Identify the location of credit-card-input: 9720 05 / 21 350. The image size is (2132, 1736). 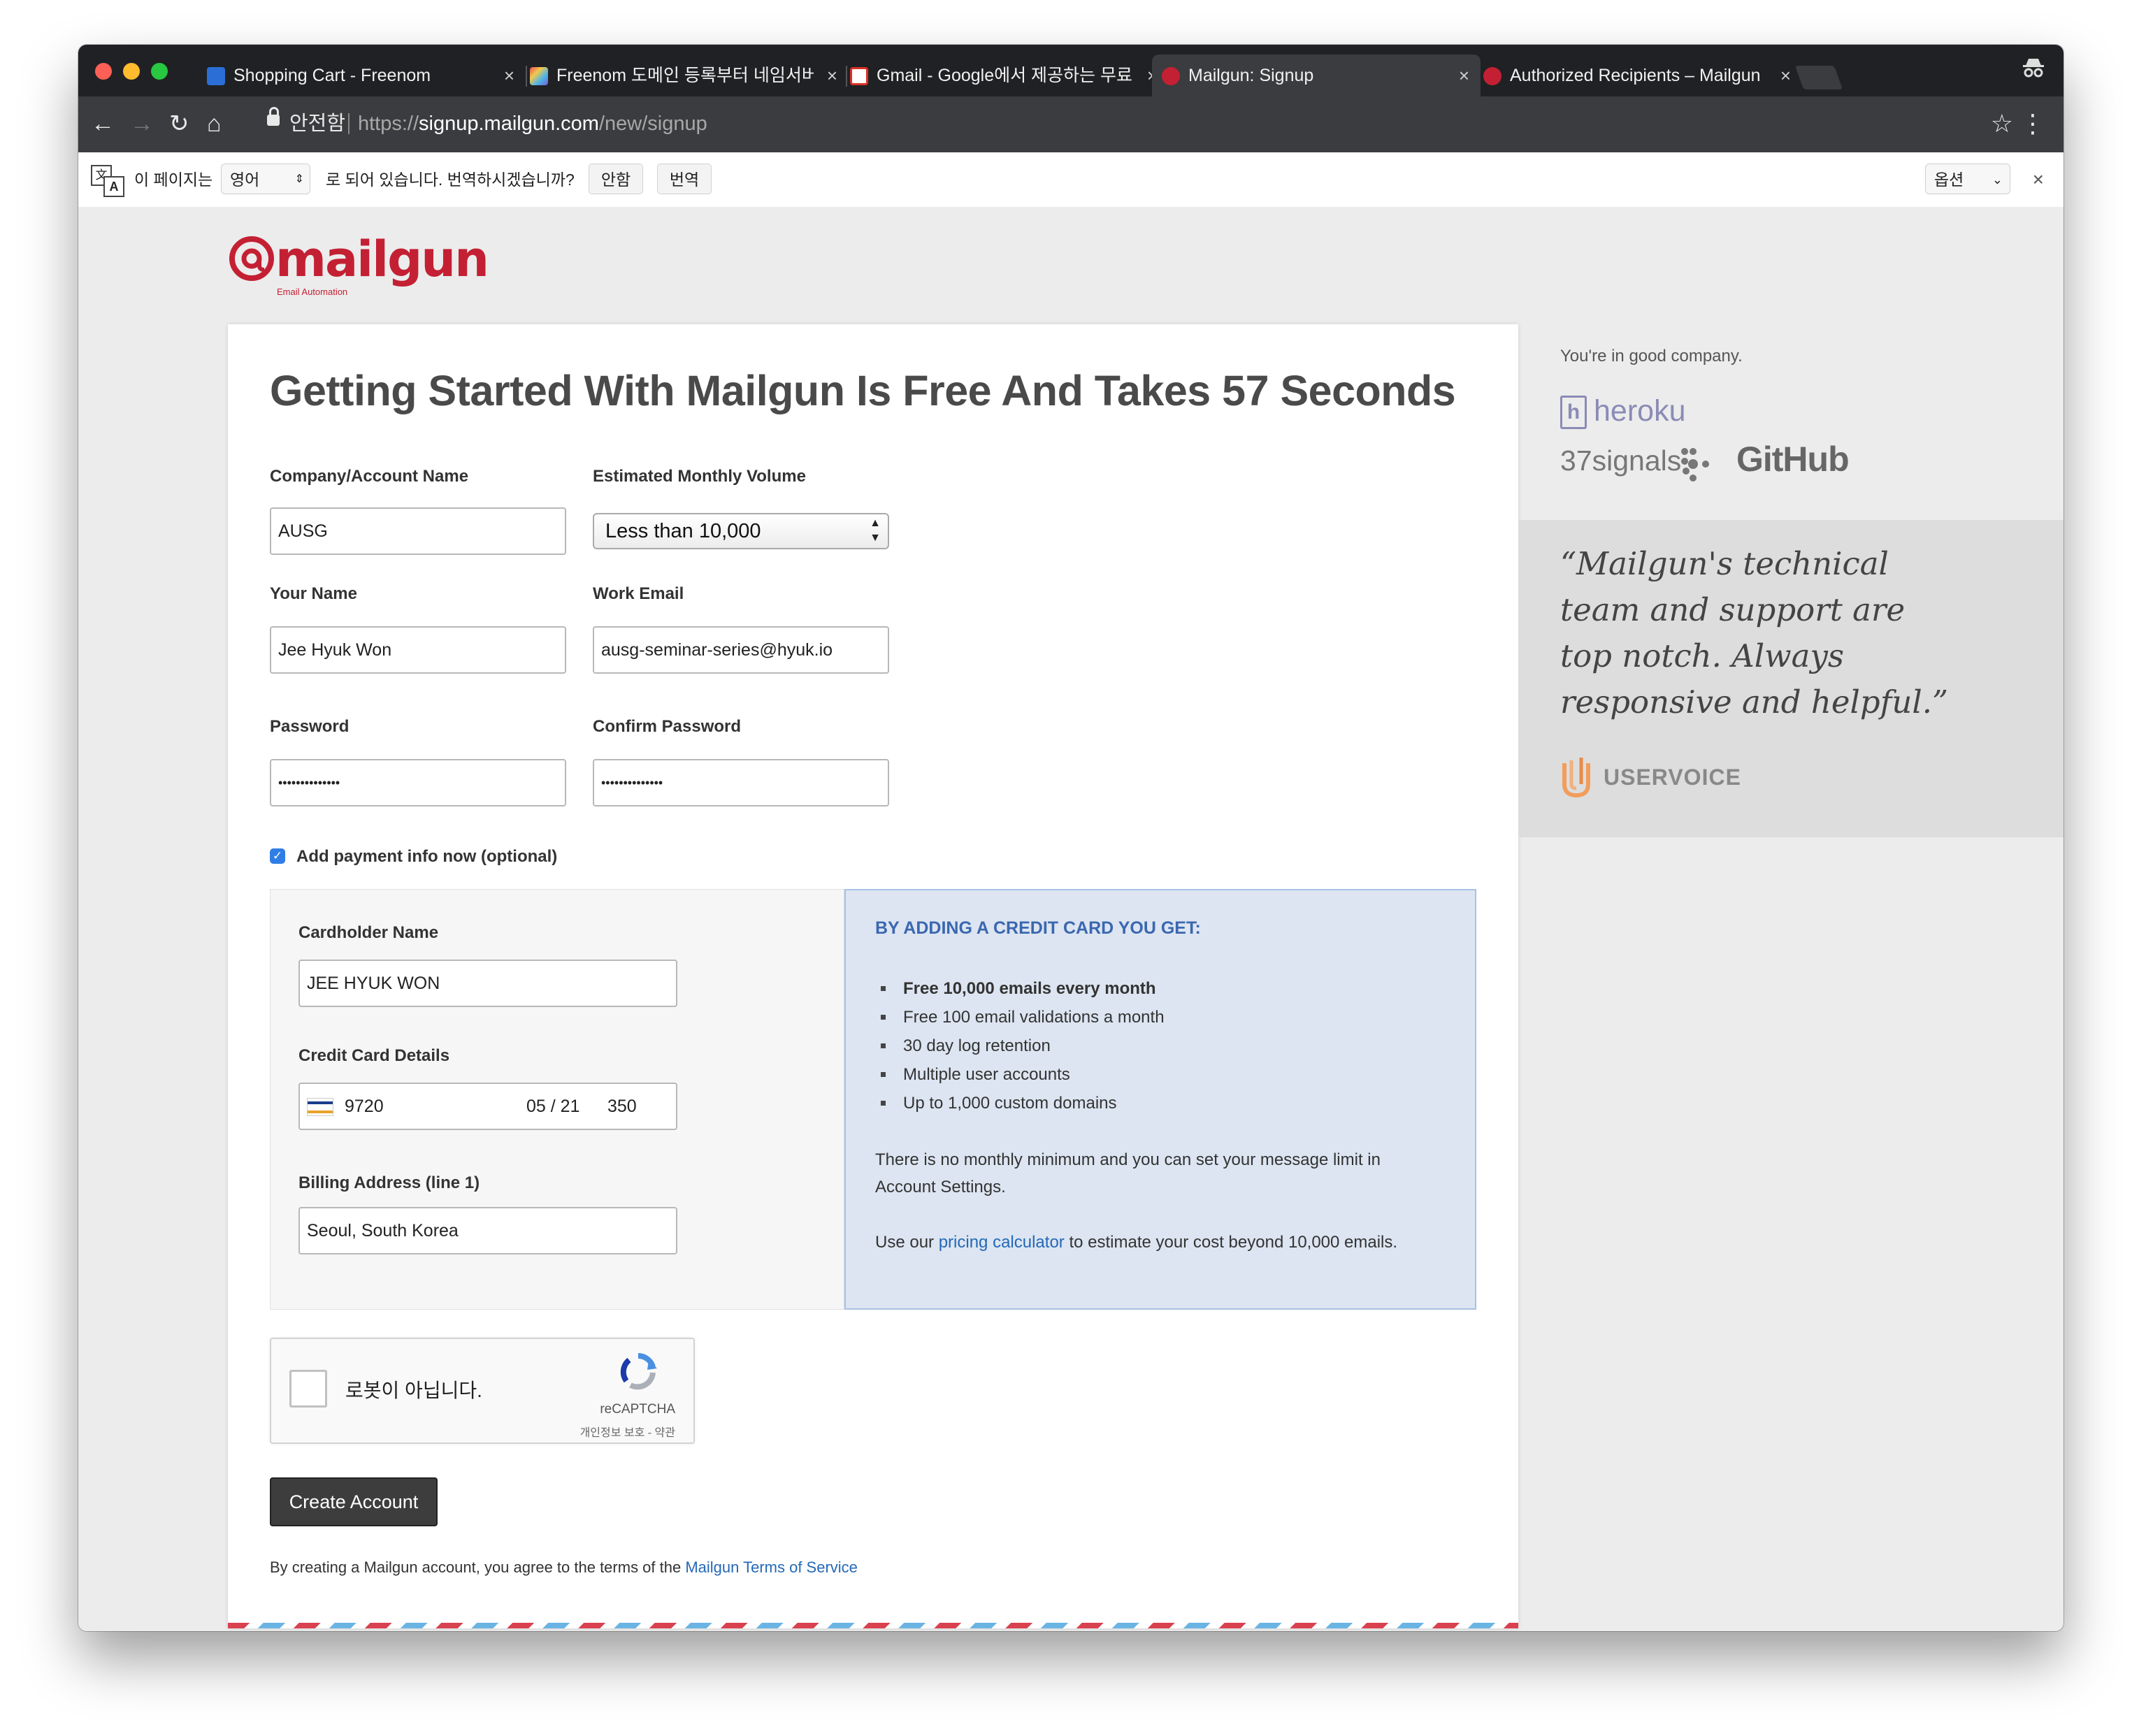
(487, 1106).